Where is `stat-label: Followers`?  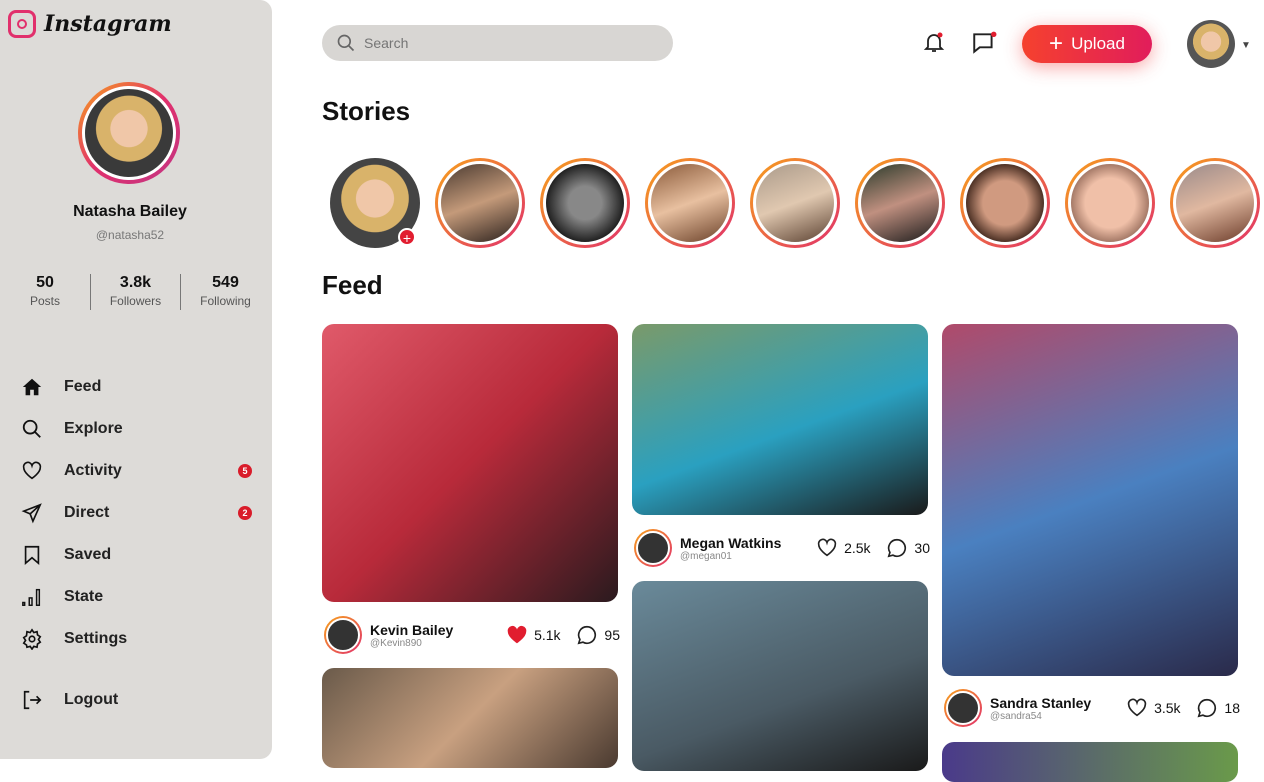
stat-label: Followers is located at coordinates (135, 301).